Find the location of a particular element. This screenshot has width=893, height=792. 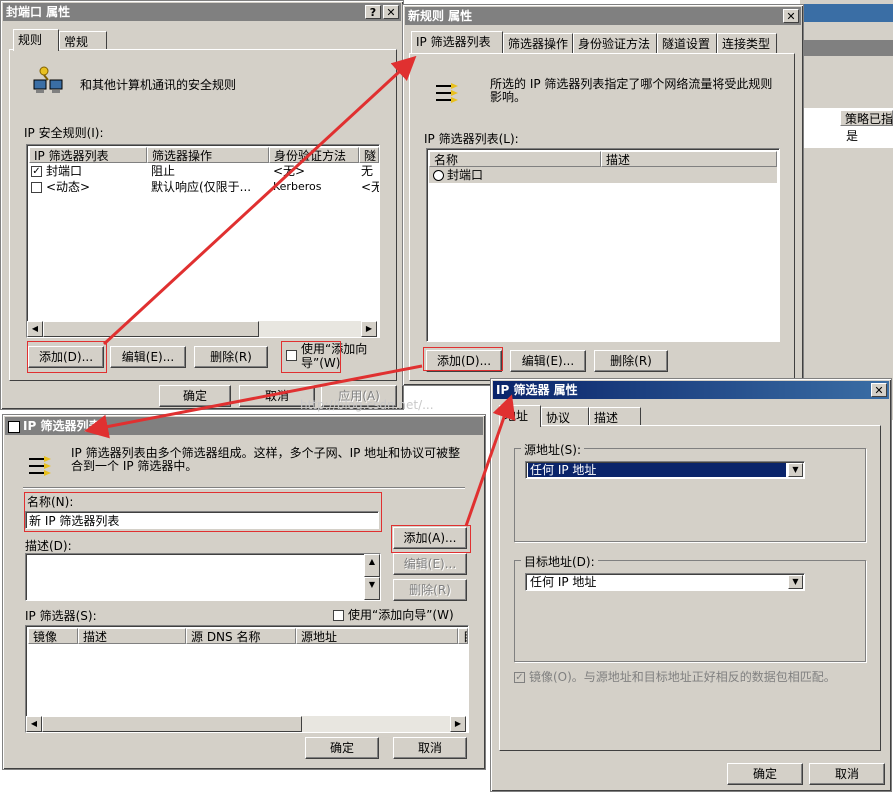

source-address-select: 任何 IP 地址 ▼ is located at coordinates (665, 470).